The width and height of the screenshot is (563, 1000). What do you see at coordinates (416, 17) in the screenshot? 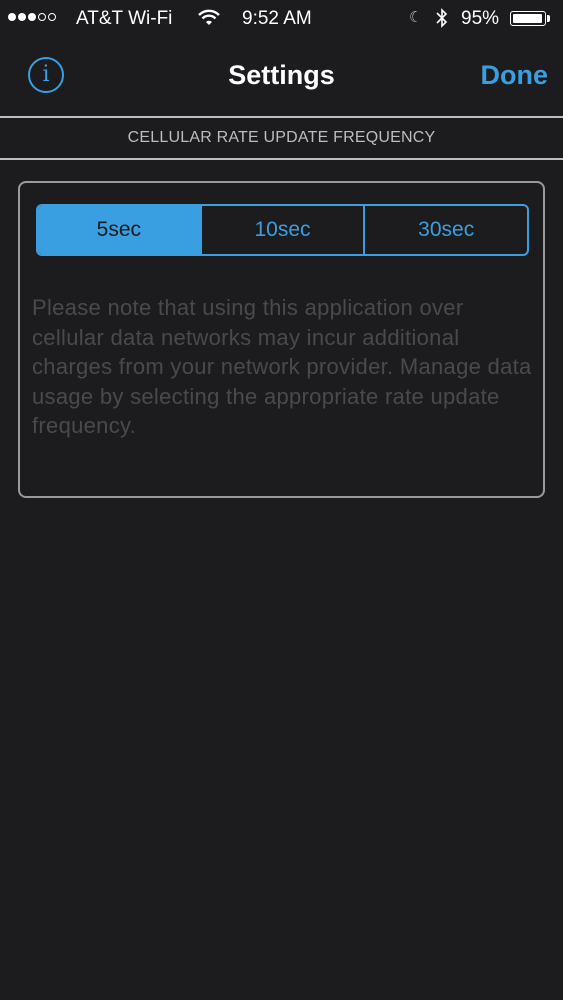
I see `do-not-disturb-icon: ☾` at bounding box center [416, 17].